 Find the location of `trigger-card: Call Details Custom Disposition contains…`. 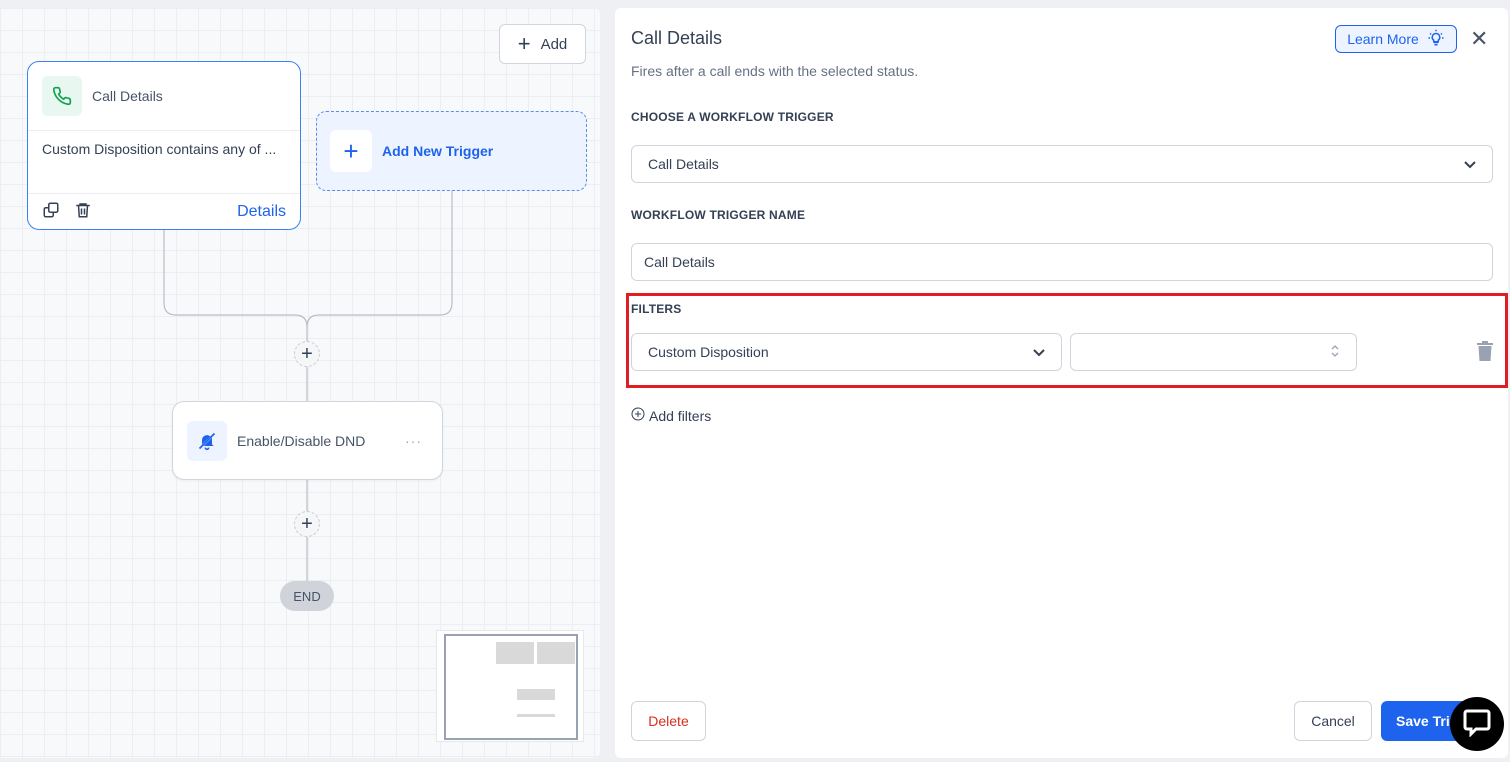

trigger-card: Call Details Custom Disposition contains… is located at coordinates (164, 145).